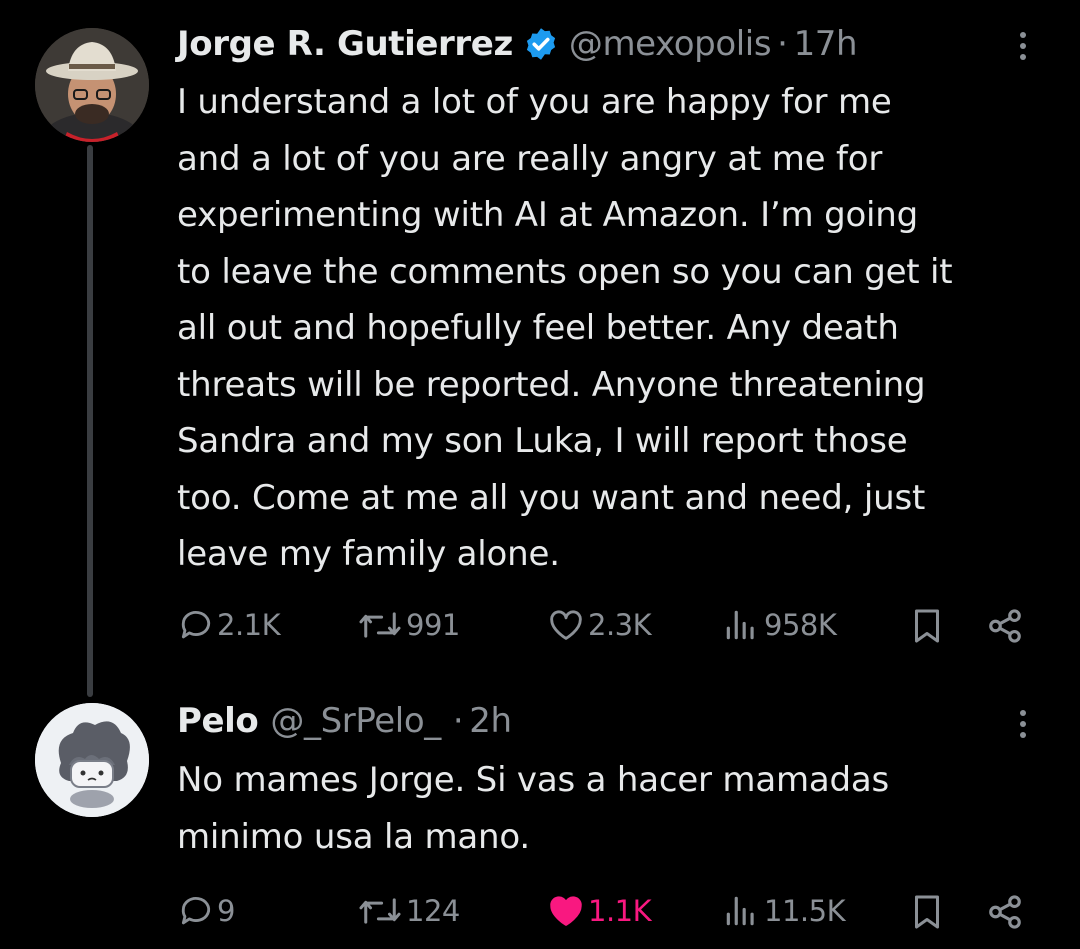  What do you see at coordinates (433, 911) in the screenshot?
I see `repost-count: 124` at bounding box center [433, 911].